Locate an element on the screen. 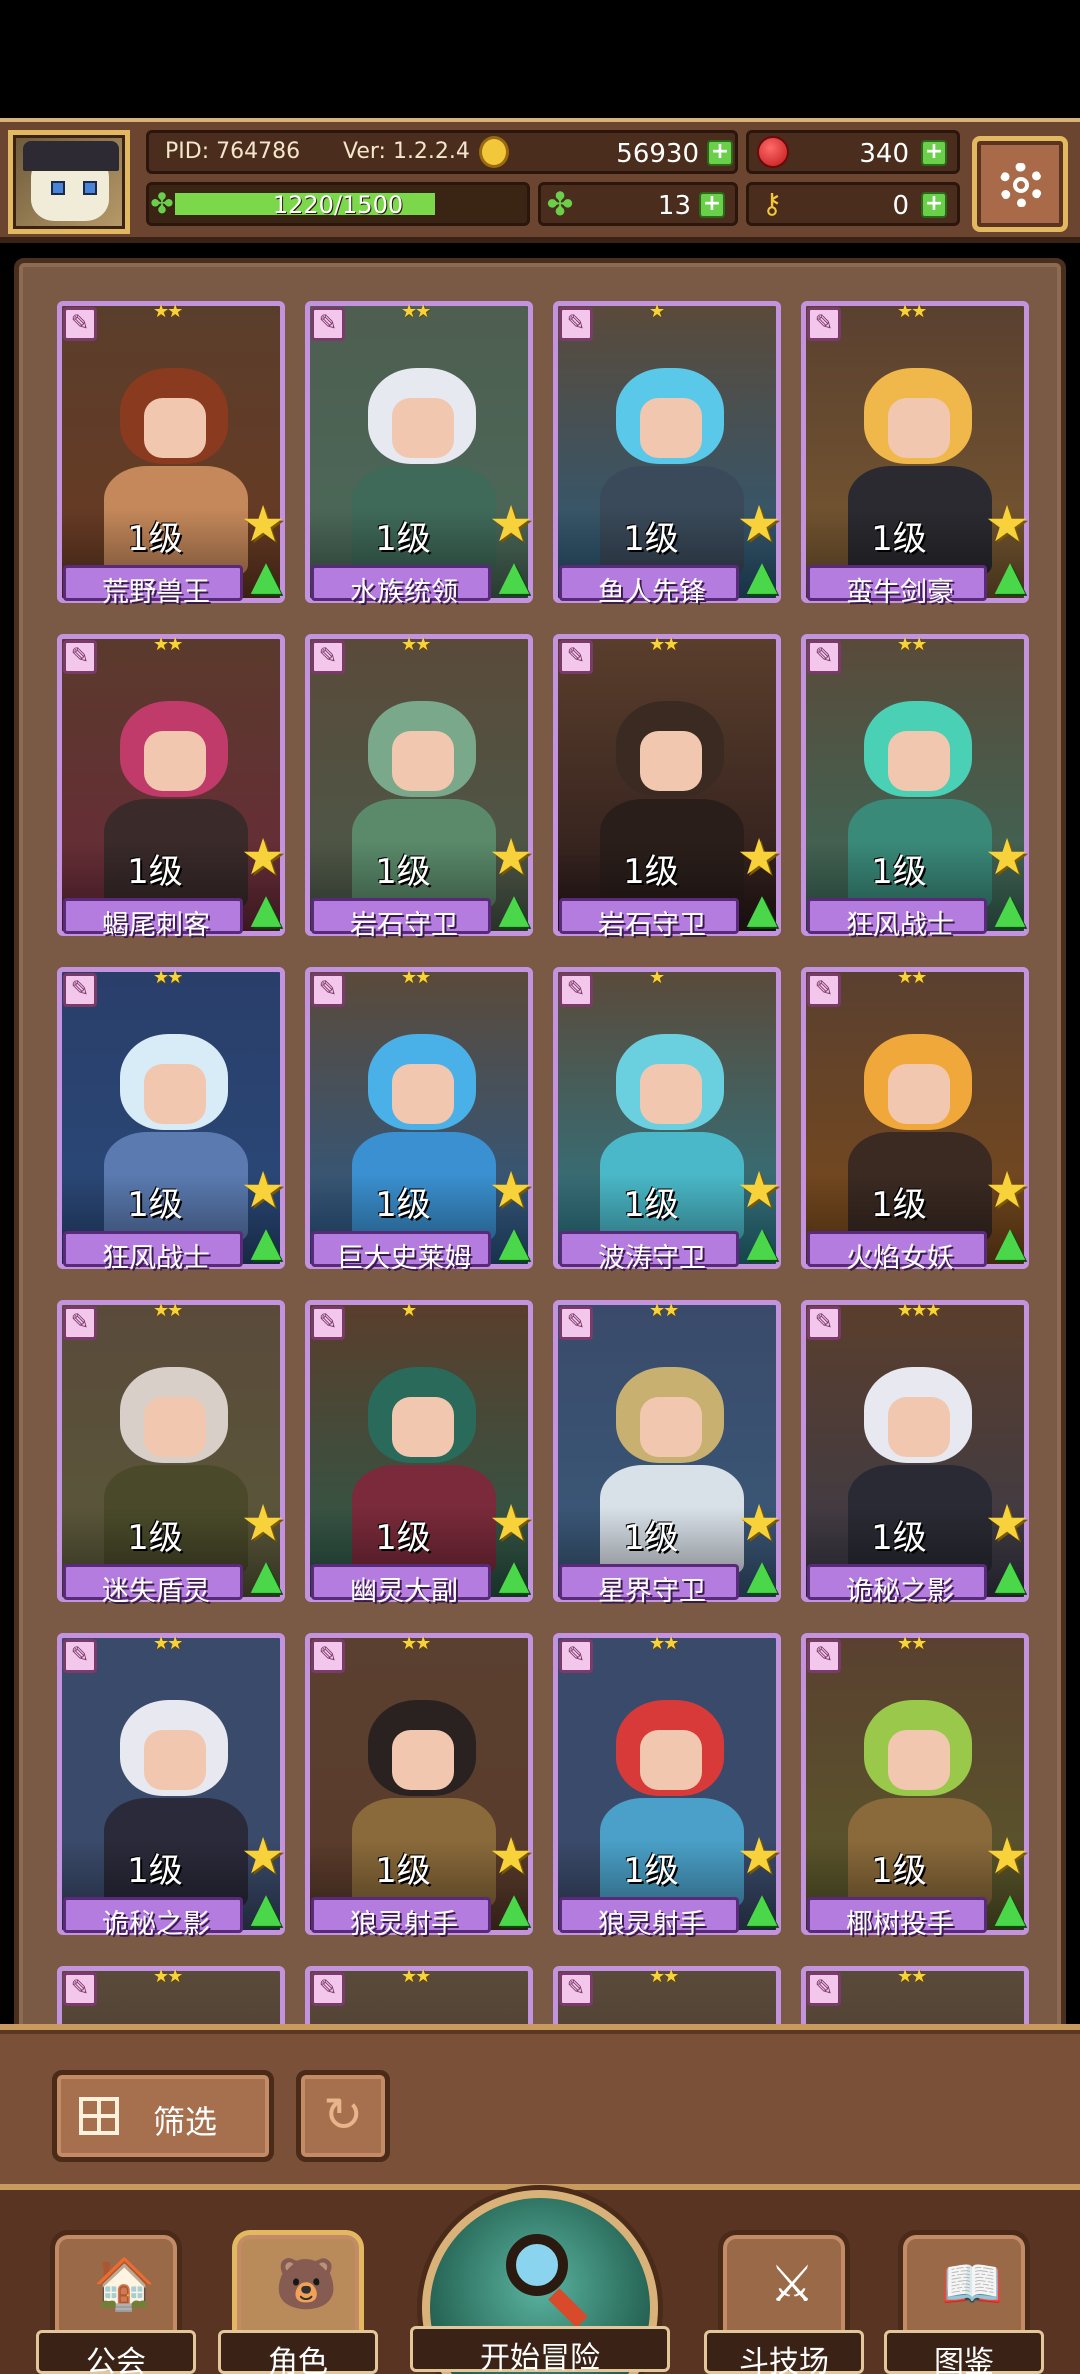 The height and width of the screenshot is (2374, 1080). name-plate: 水族统领 is located at coordinates (401, 586).